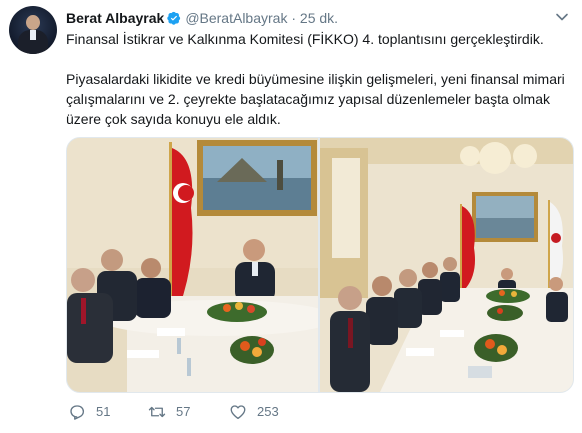 The image size is (582, 433). I want to click on heart-icon, so click(238, 412).